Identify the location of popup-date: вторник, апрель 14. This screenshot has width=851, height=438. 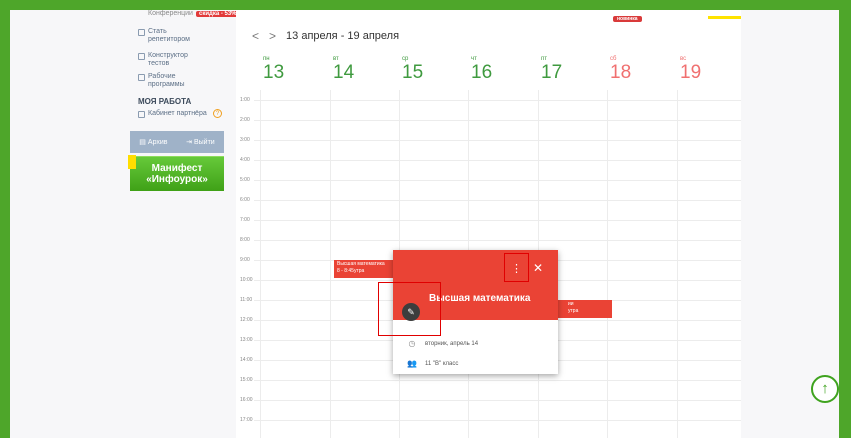
(452, 343).